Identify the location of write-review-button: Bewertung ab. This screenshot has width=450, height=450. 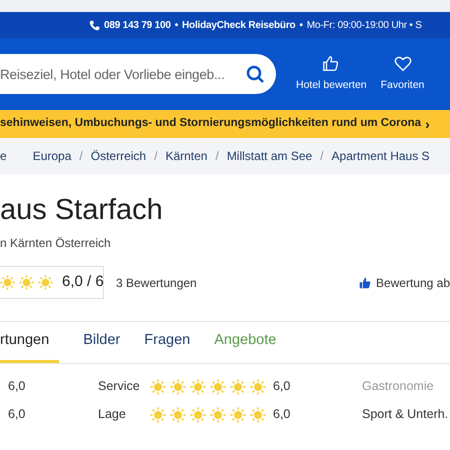
(404, 283).